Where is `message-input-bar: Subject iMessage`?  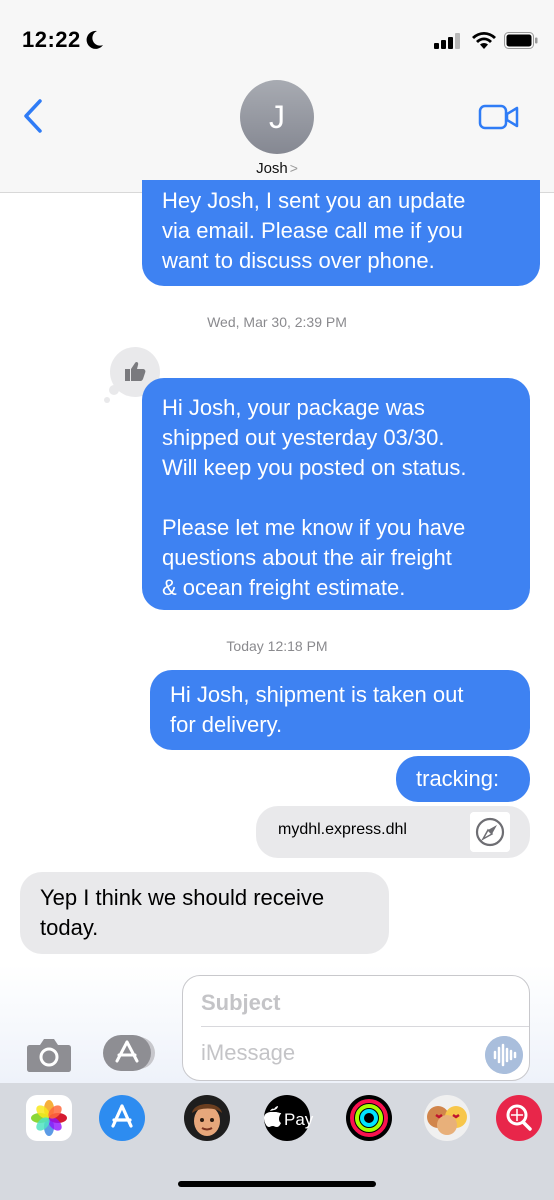
message-input-bar: Subject iMessage is located at coordinates (277, 1024).